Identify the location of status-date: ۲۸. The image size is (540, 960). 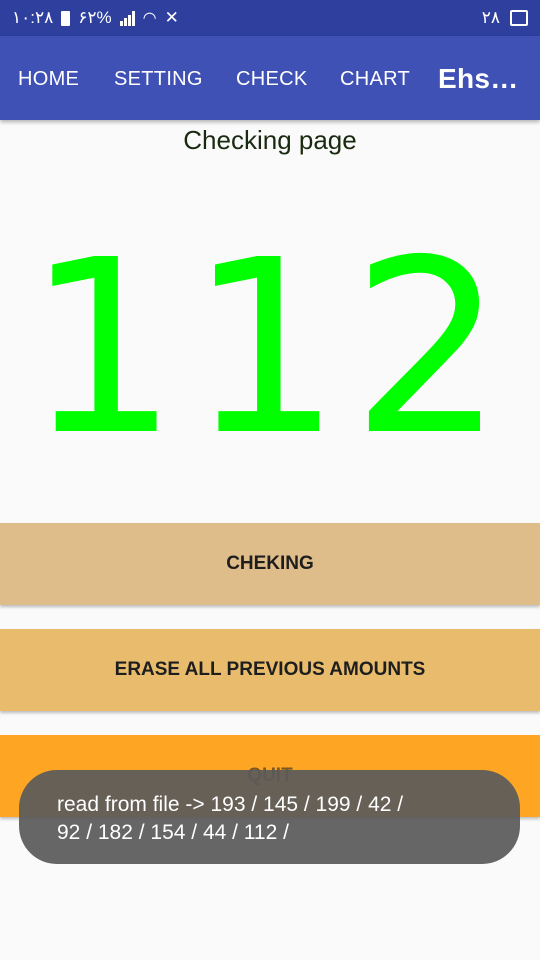
(490, 17).